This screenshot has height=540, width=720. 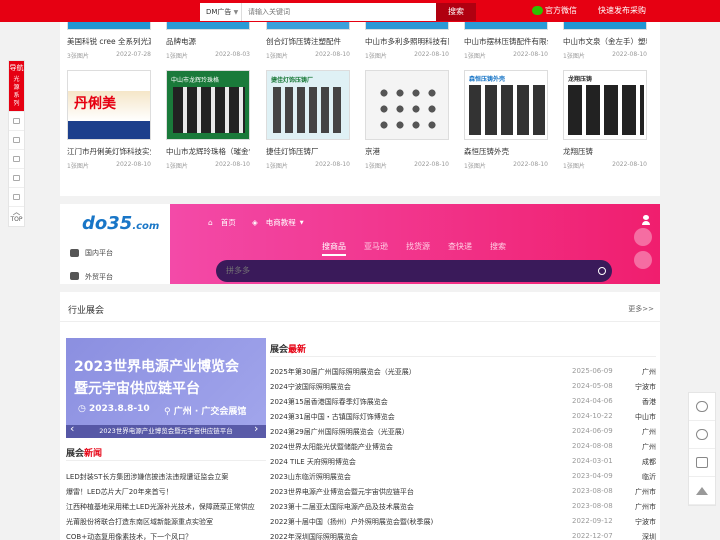 What do you see at coordinates (91, 276) in the screenshot?
I see `category-foreign: 外贸平台` at bounding box center [91, 276].